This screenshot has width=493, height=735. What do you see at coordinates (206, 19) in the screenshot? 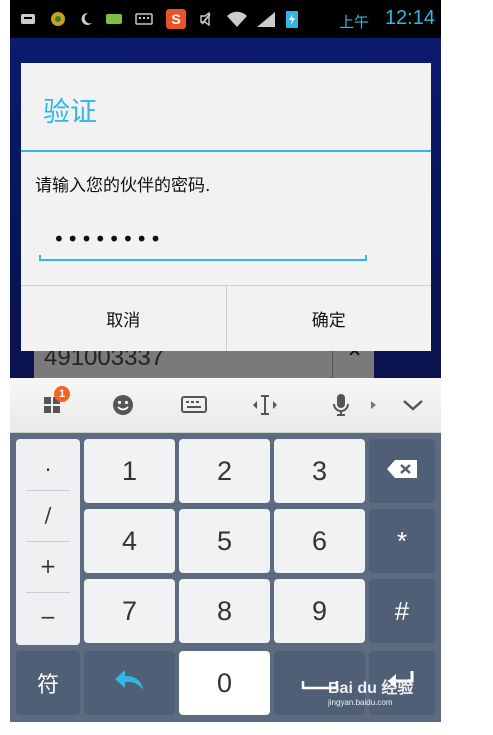
I see `mute-icon` at bounding box center [206, 19].